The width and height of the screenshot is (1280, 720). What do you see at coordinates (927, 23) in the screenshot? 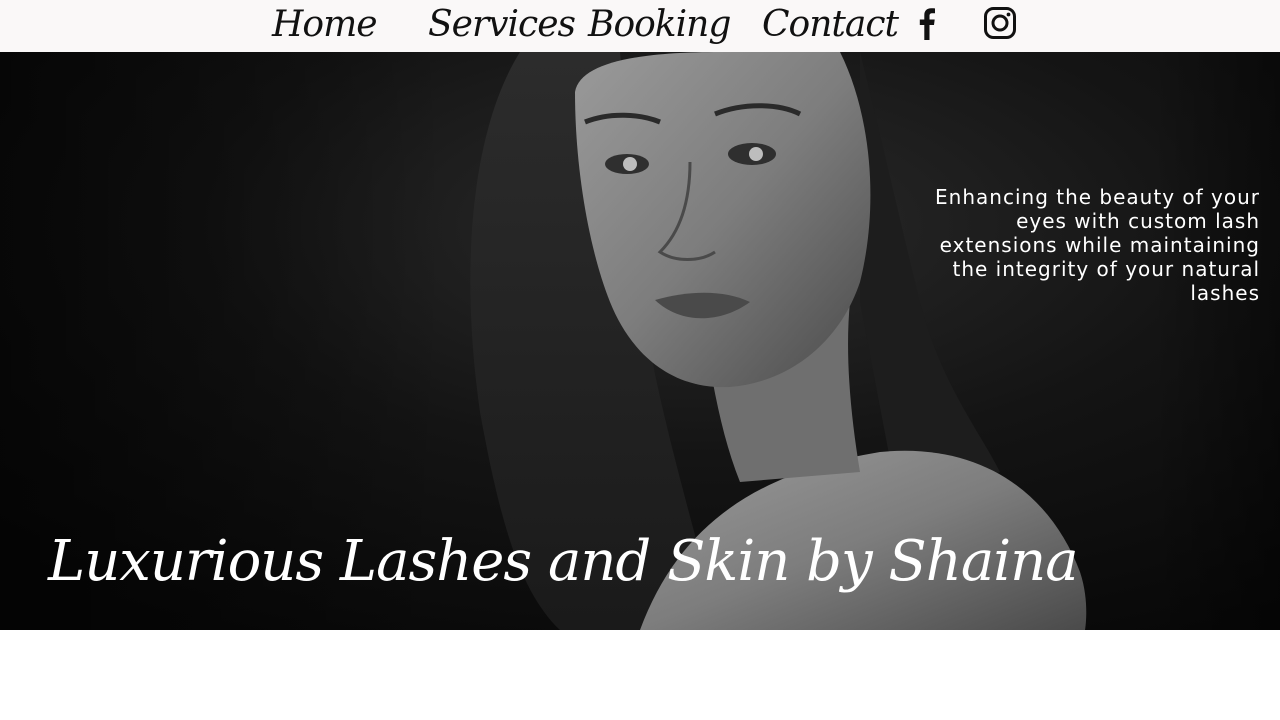
I see `facebook-icon` at bounding box center [927, 23].